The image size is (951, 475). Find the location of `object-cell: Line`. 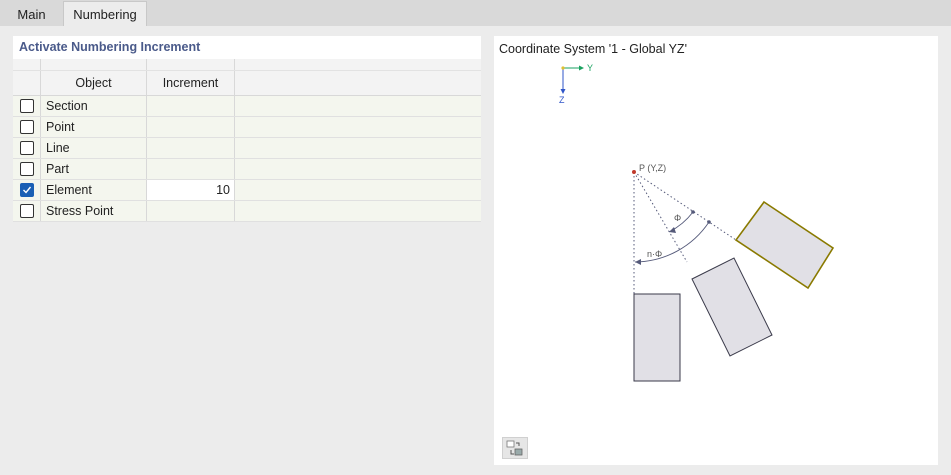

object-cell: Line is located at coordinates (94, 148).